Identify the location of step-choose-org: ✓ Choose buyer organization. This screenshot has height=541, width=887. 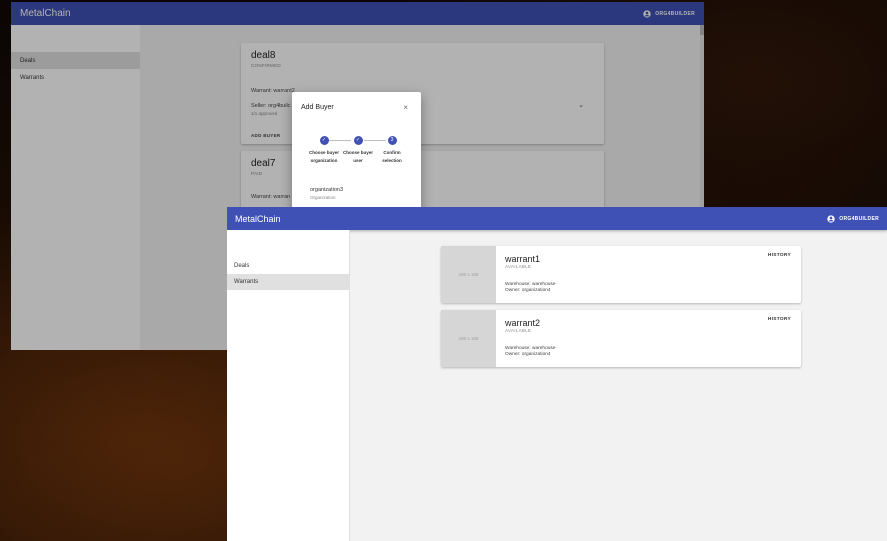
(324, 150).